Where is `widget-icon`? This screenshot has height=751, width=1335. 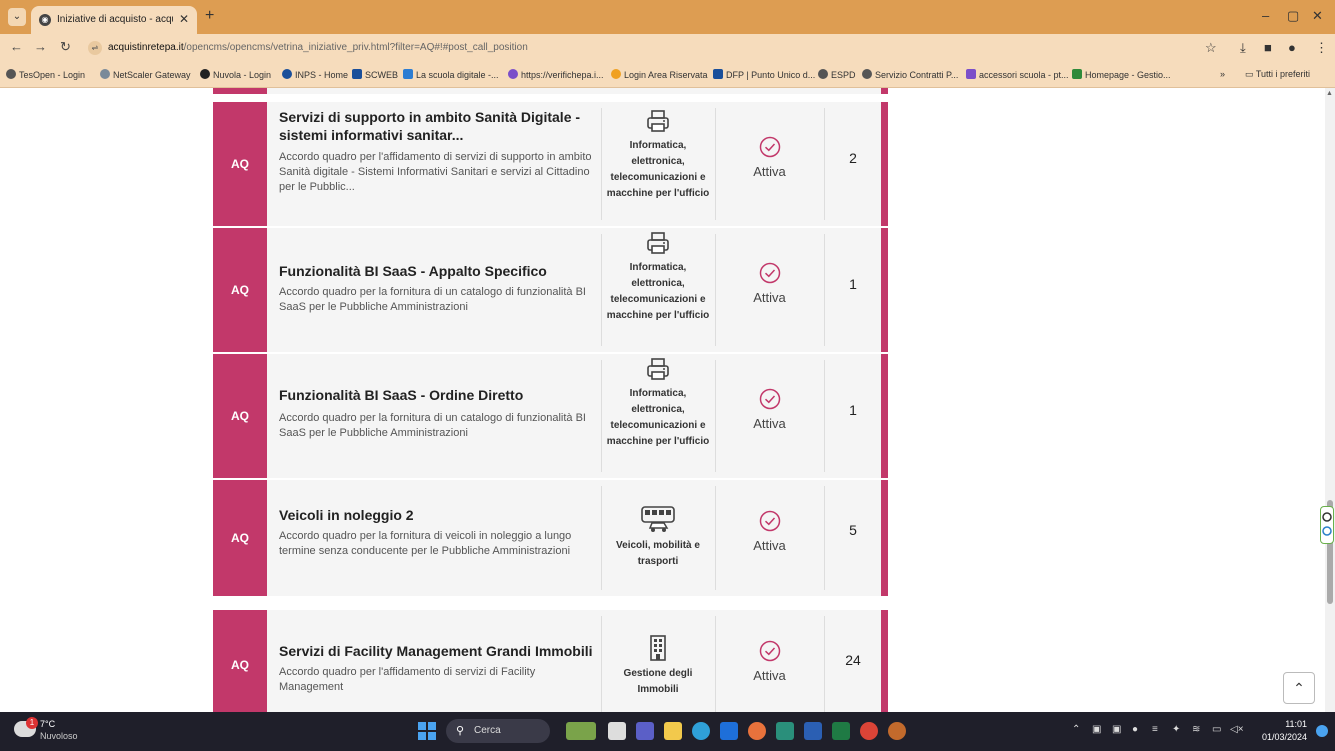
widget-icon is located at coordinates (1327, 524).